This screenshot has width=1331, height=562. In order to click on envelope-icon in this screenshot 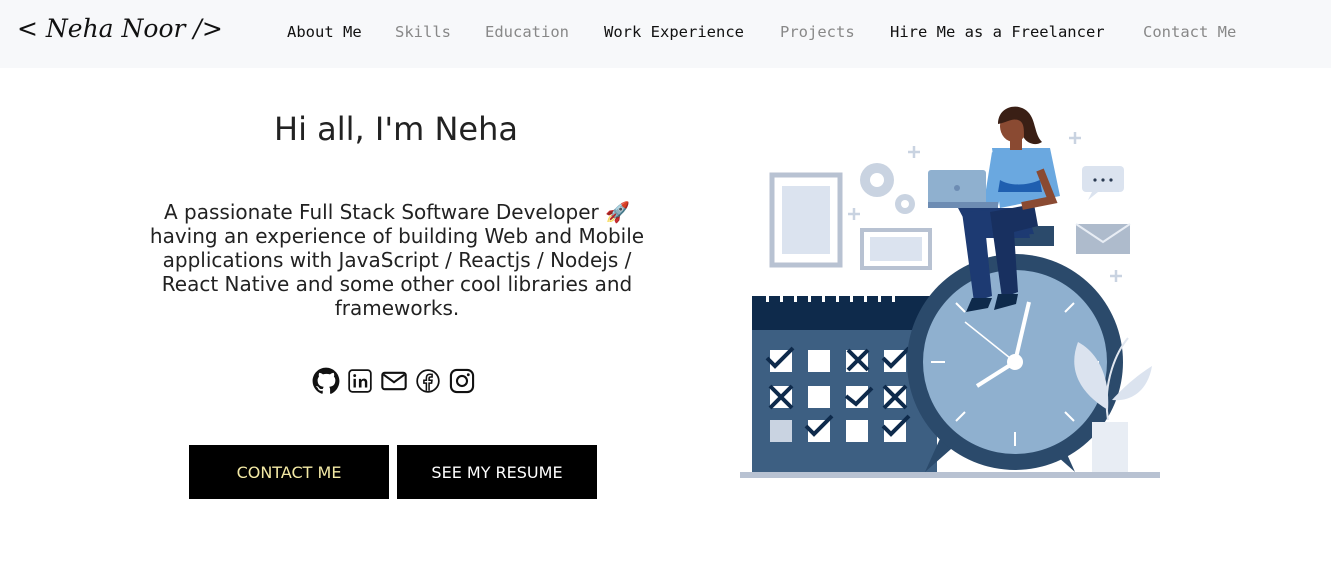, I will do `click(1103, 238)`.